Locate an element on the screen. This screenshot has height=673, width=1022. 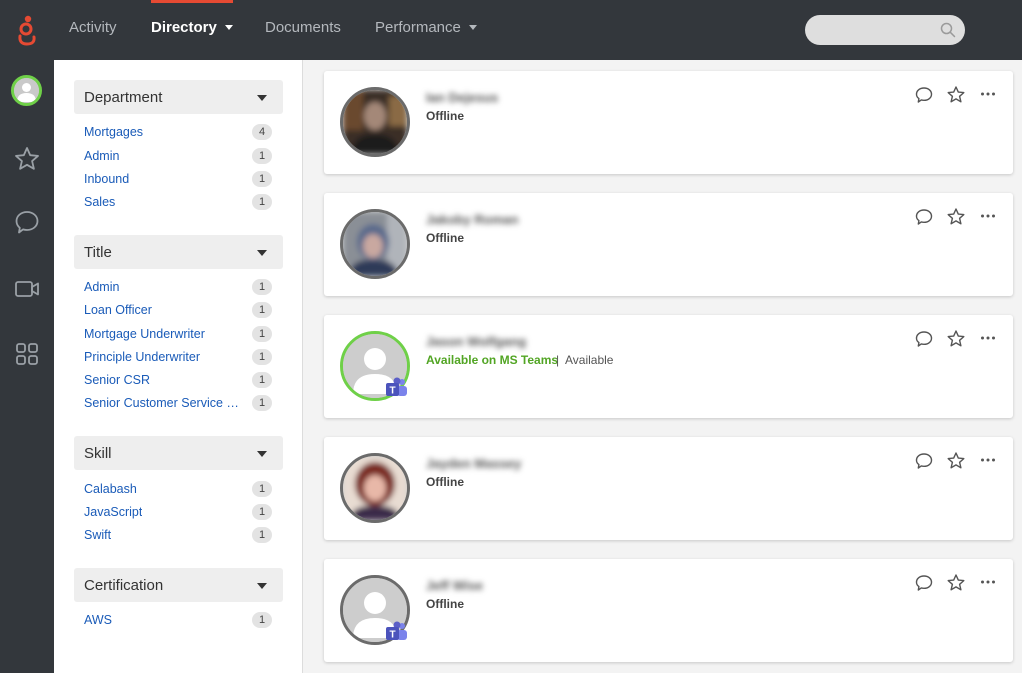
search-box is located at coordinates (885, 30).